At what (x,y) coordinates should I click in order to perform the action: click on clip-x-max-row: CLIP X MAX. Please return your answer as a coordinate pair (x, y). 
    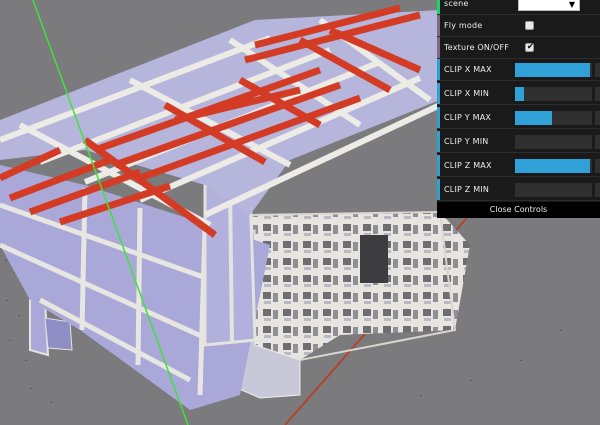
    Looking at the image, I should click on (518, 70).